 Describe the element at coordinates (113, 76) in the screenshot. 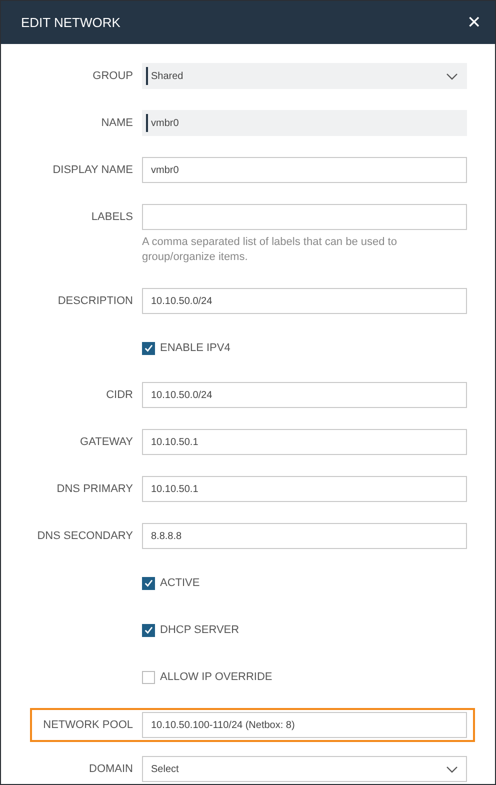

I see `field-label: GROUP` at that location.